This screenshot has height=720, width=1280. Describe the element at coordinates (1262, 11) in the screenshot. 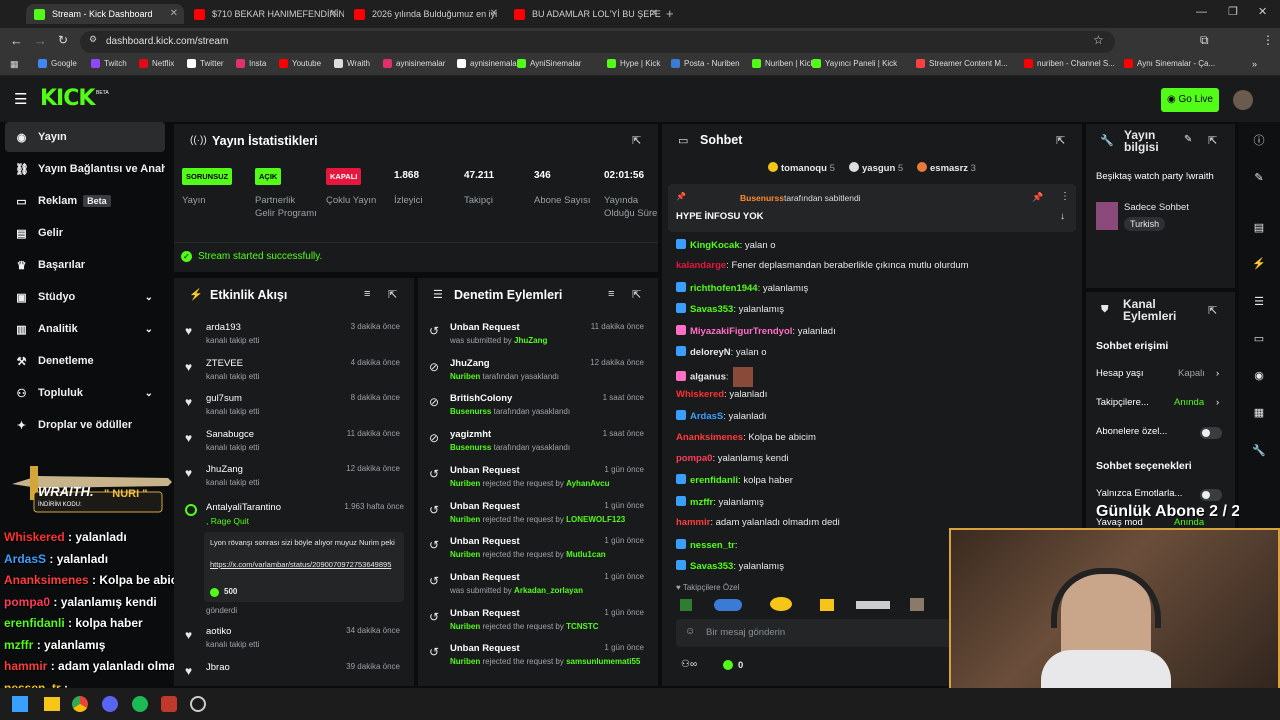

I see `window-close-button: ✕` at that location.